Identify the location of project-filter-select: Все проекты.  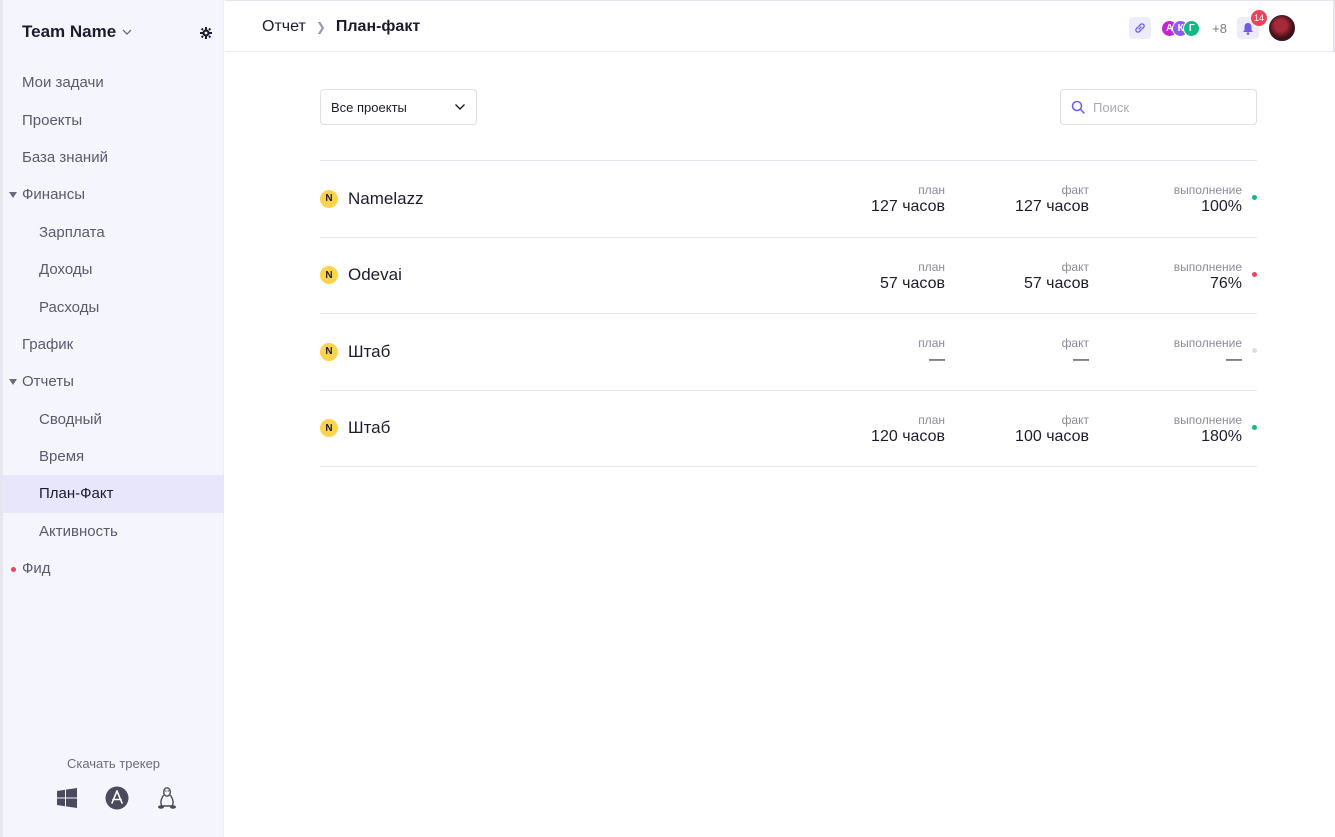
(398, 107).